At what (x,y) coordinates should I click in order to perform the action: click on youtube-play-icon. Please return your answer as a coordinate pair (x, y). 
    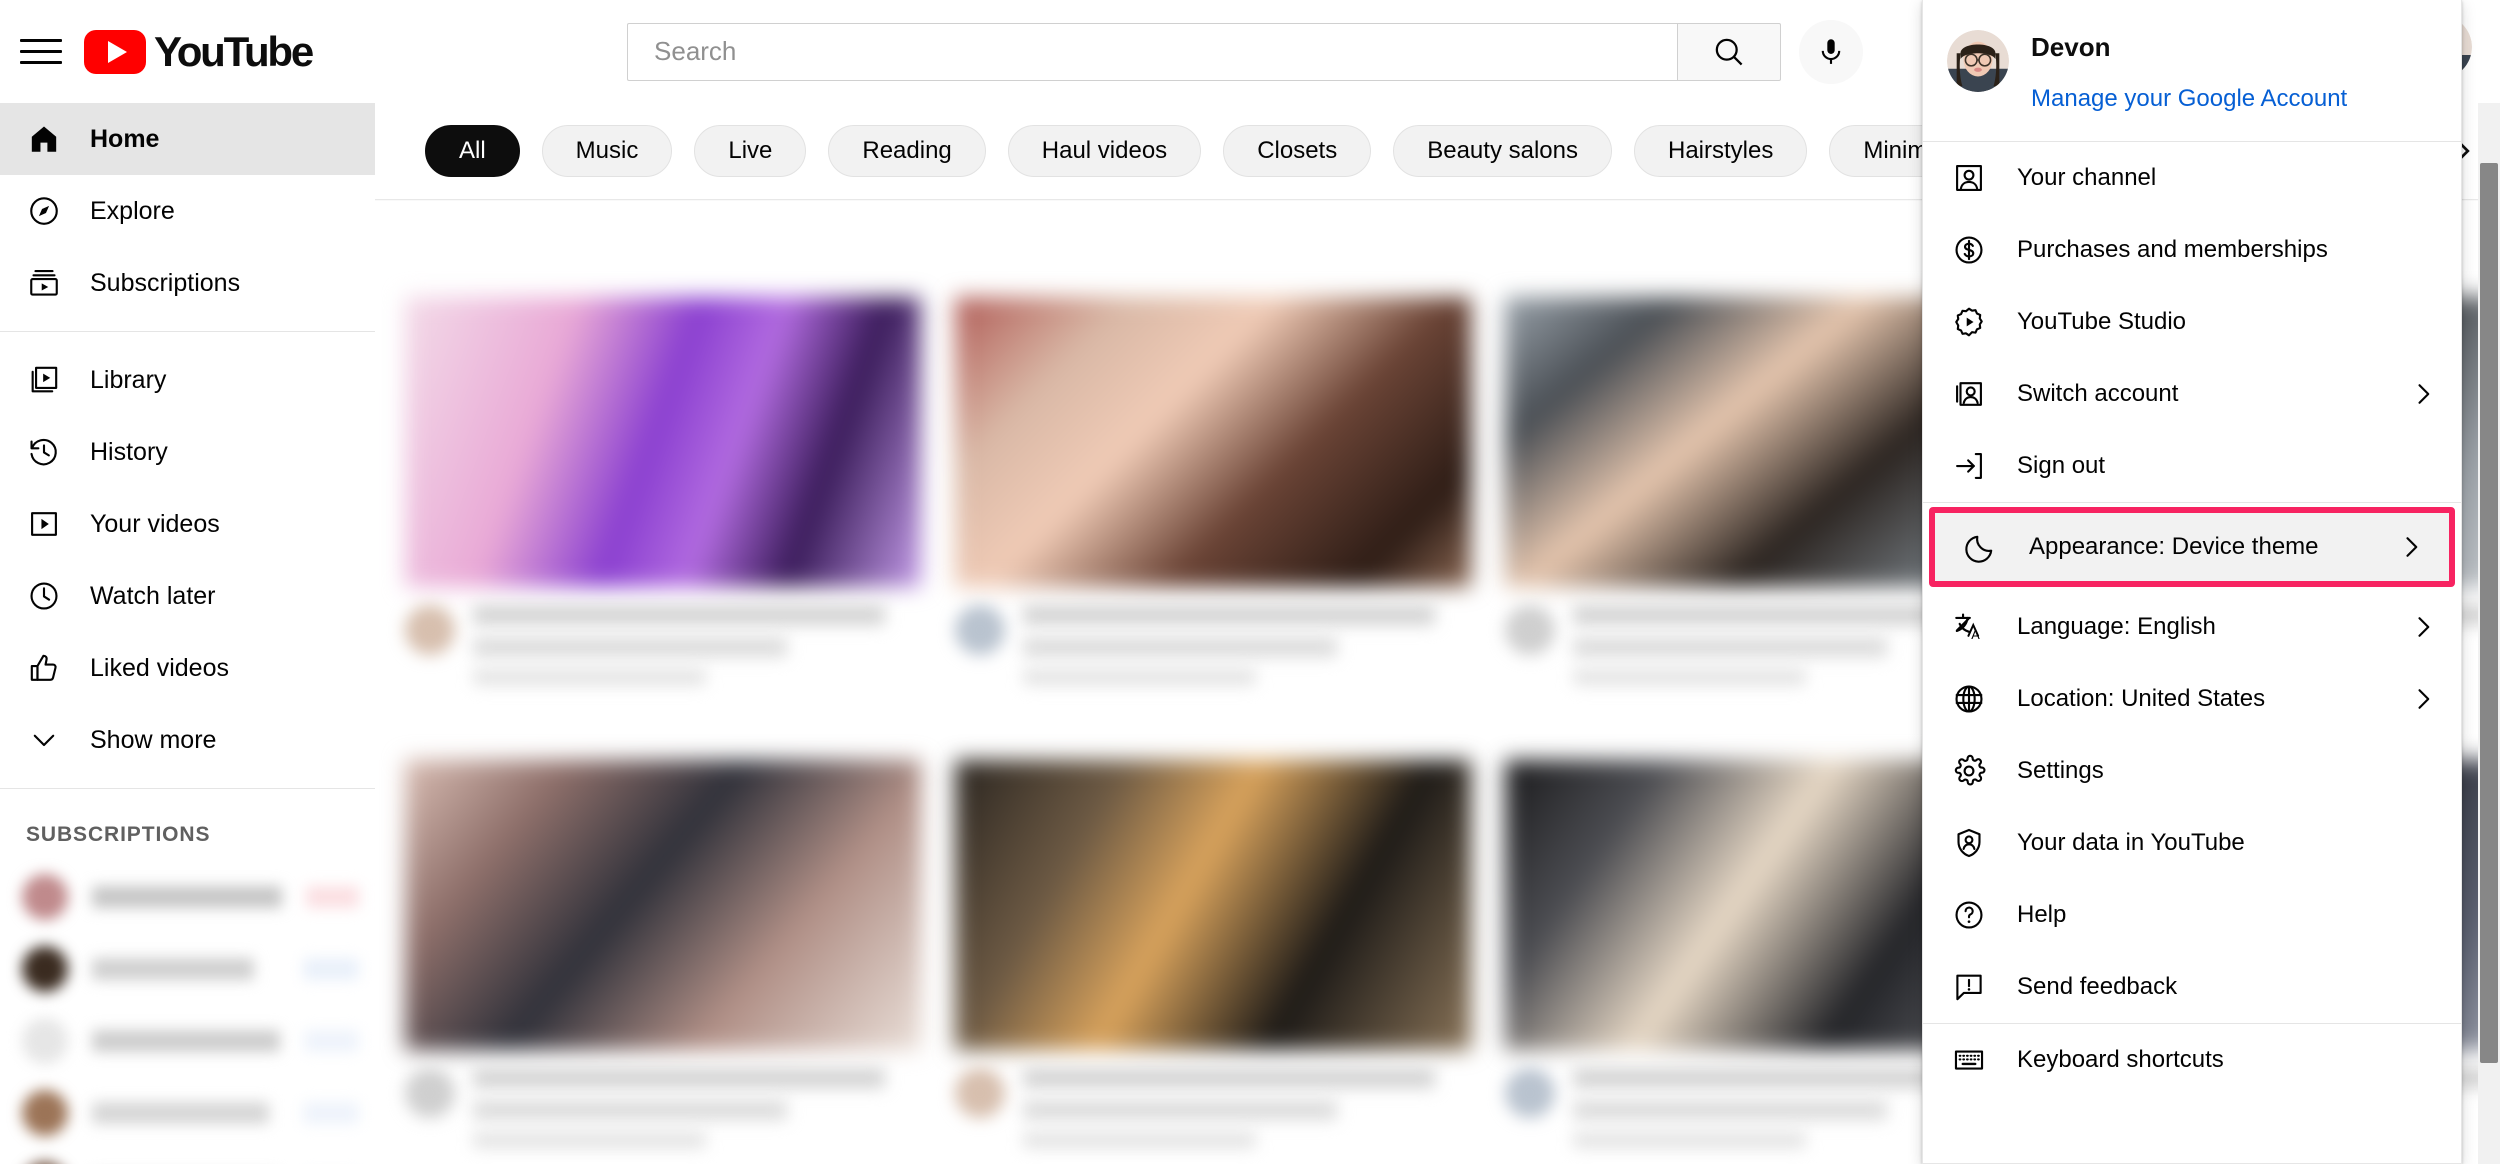
    Looking at the image, I should click on (115, 51).